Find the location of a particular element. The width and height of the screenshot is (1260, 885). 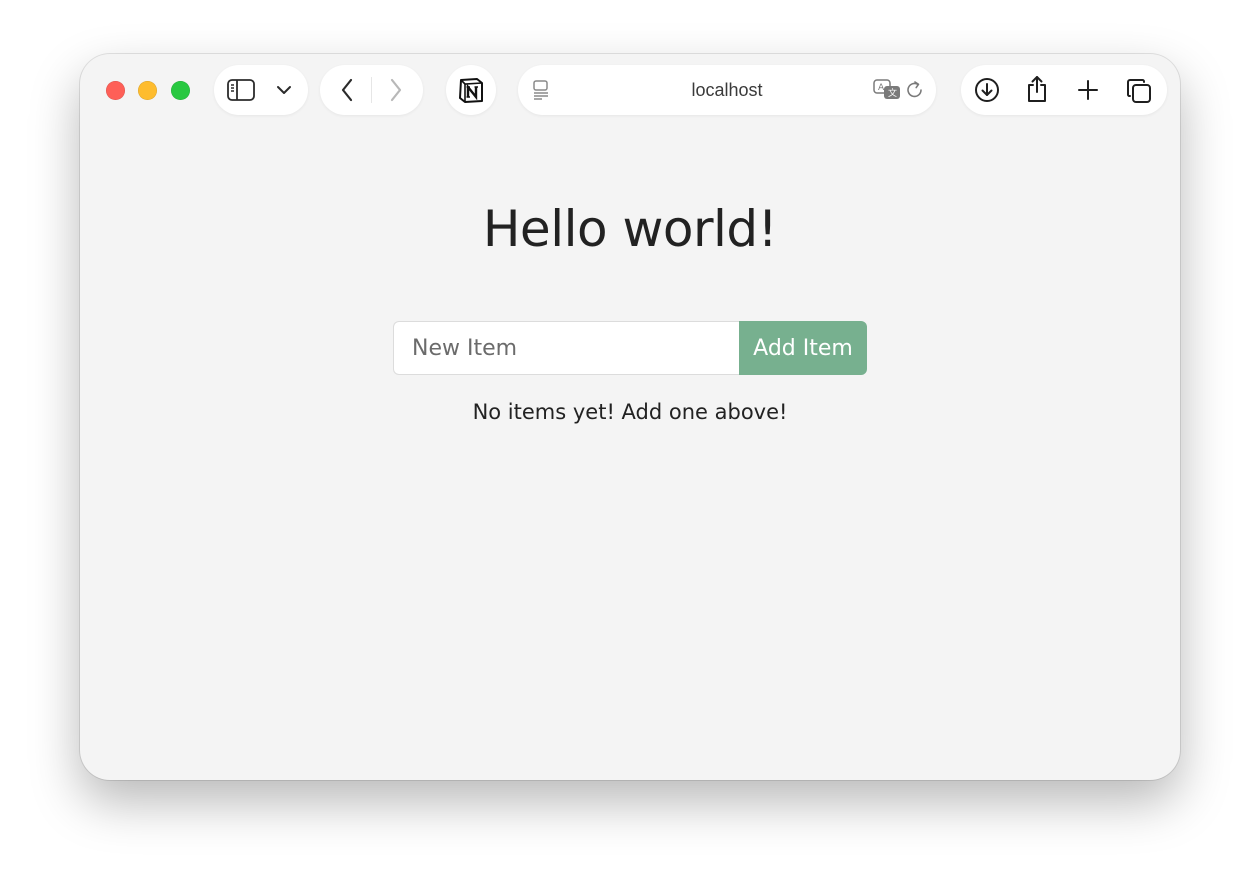

plus-icon is located at coordinates (1088, 90).